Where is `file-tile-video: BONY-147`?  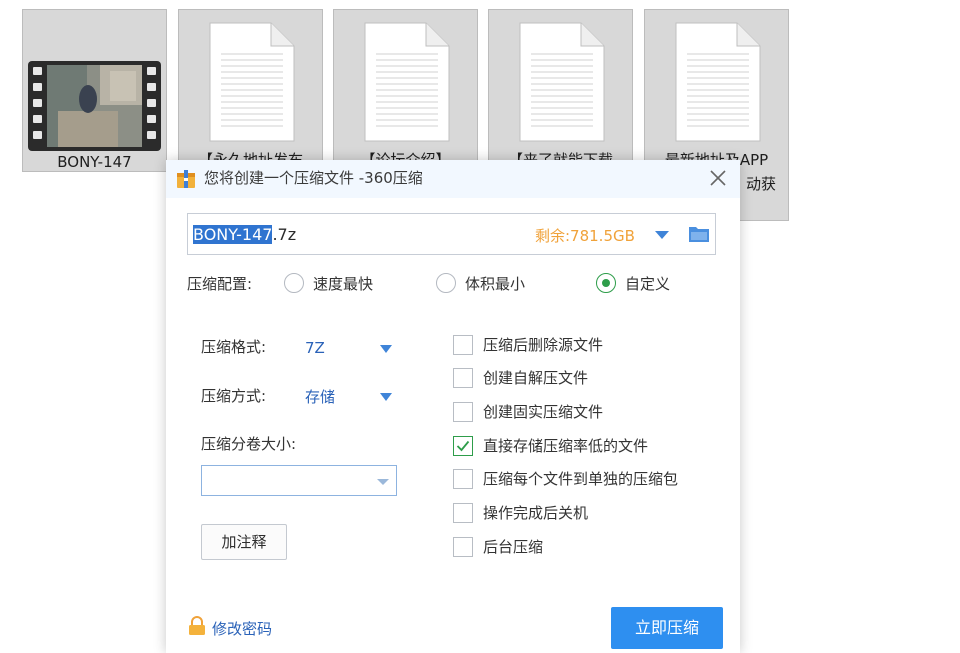 file-tile-video: BONY-147 is located at coordinates (94, 90).